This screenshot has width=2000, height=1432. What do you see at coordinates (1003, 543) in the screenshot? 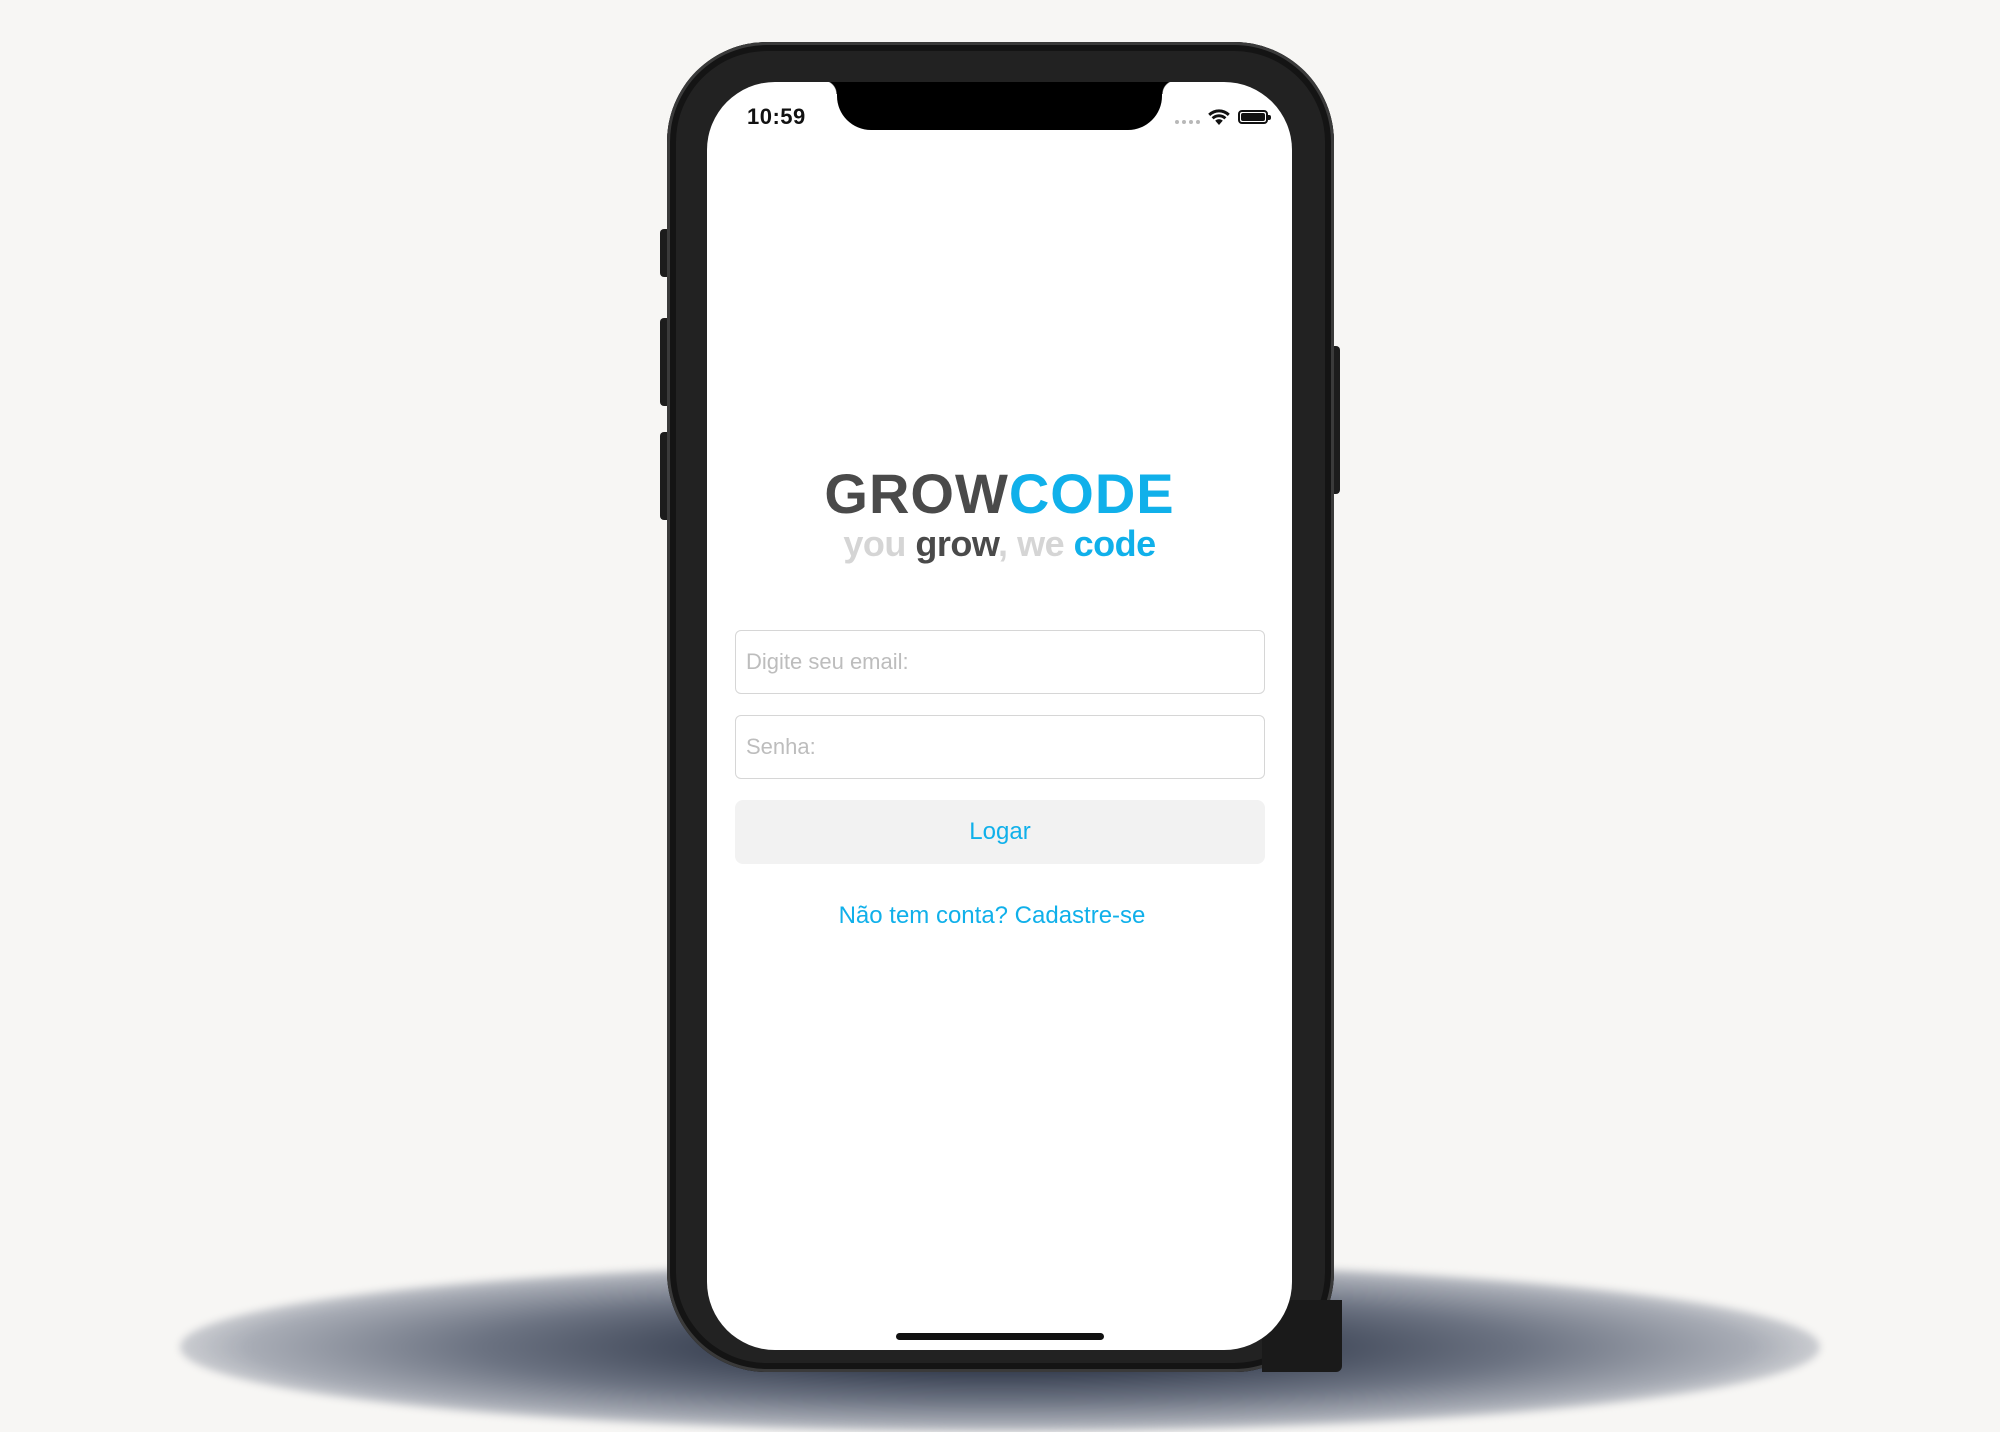
I see `tagline-comma: ,` at bounding box center [1003, 543].